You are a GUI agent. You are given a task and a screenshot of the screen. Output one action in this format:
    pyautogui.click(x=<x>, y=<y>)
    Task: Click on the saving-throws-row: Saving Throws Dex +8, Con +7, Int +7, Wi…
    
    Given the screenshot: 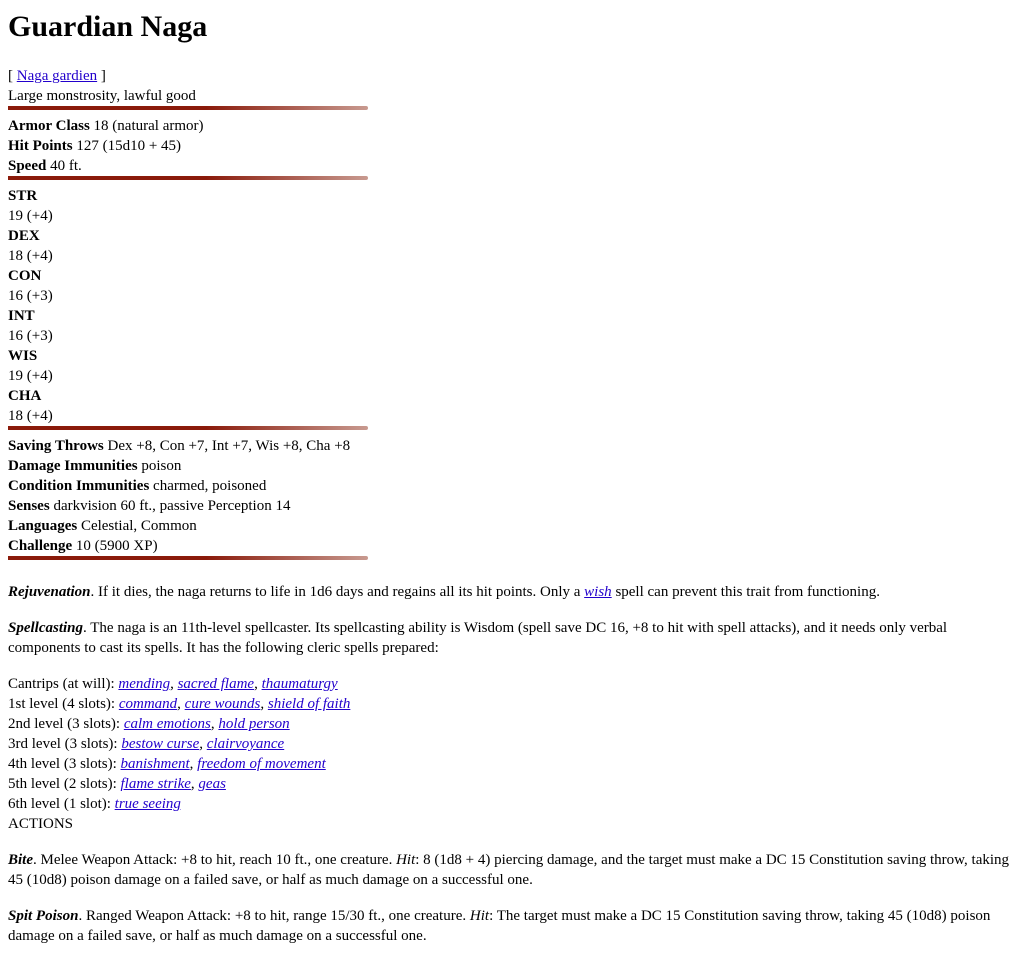 What is the action you would take?
    pyautogui.click(x=179, y=446)
    